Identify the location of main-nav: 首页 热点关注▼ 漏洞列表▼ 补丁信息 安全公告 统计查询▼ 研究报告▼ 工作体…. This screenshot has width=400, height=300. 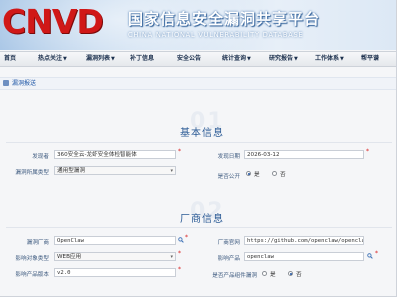
(198, 59).